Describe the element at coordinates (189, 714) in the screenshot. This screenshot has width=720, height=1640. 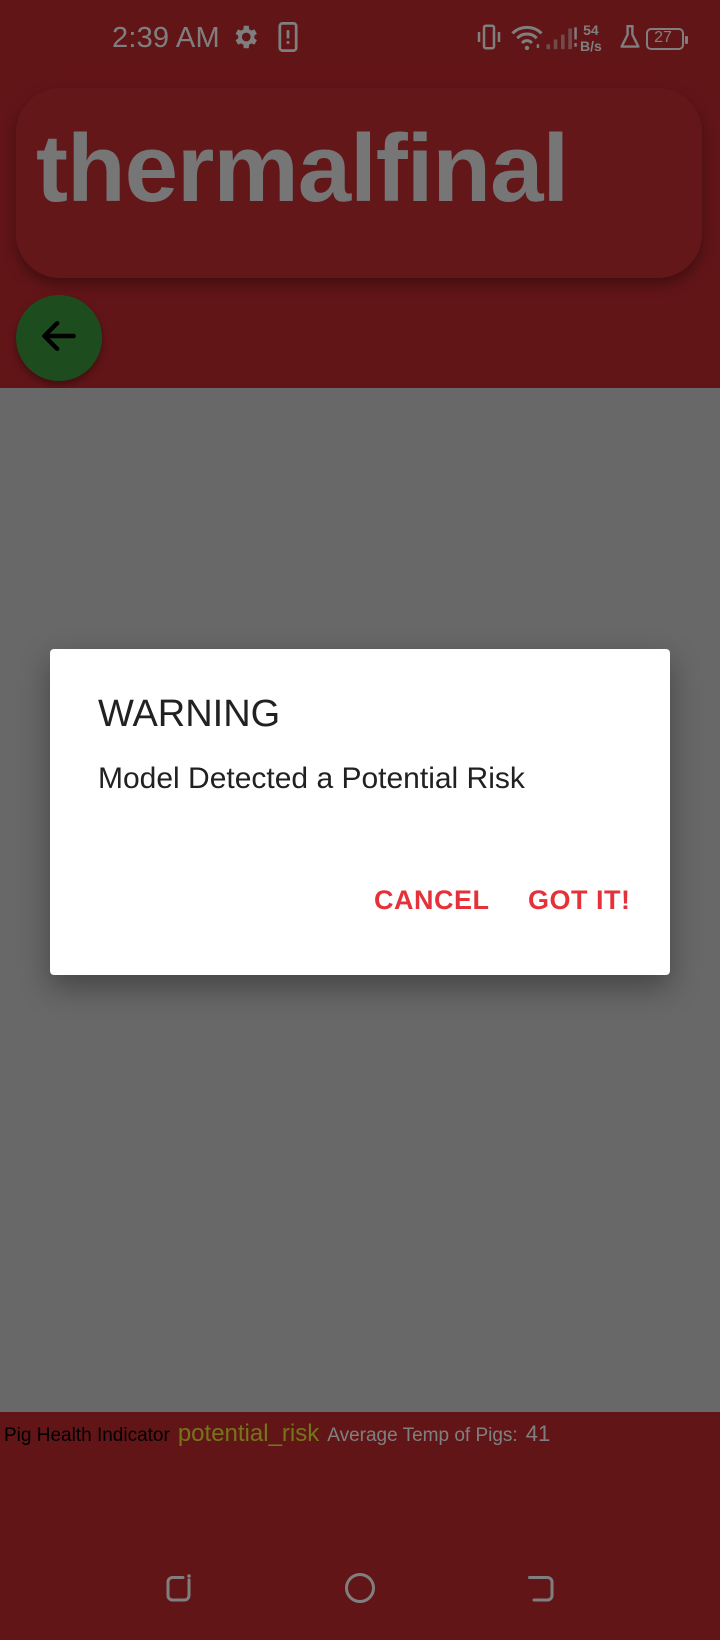
I see `dialog-title: WARNING` at that location.